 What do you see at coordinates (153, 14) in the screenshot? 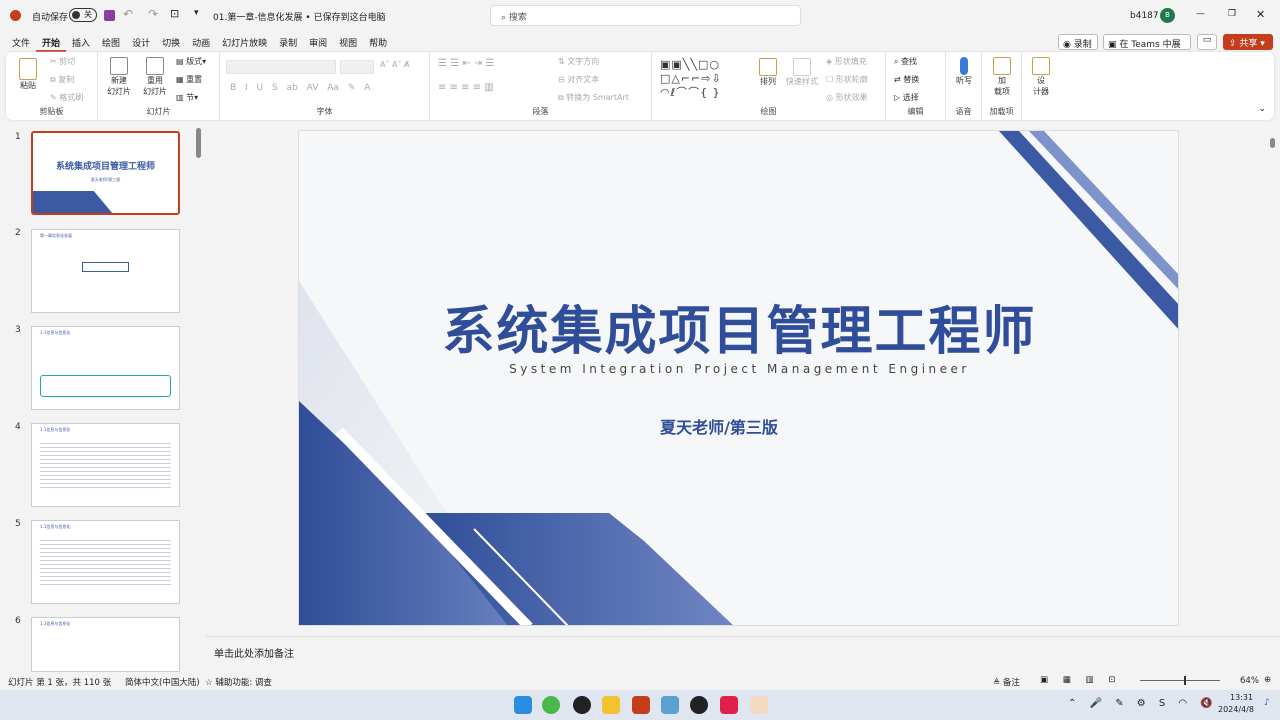
I see `redo-icon: ↷` at bounding box center [153, 14].